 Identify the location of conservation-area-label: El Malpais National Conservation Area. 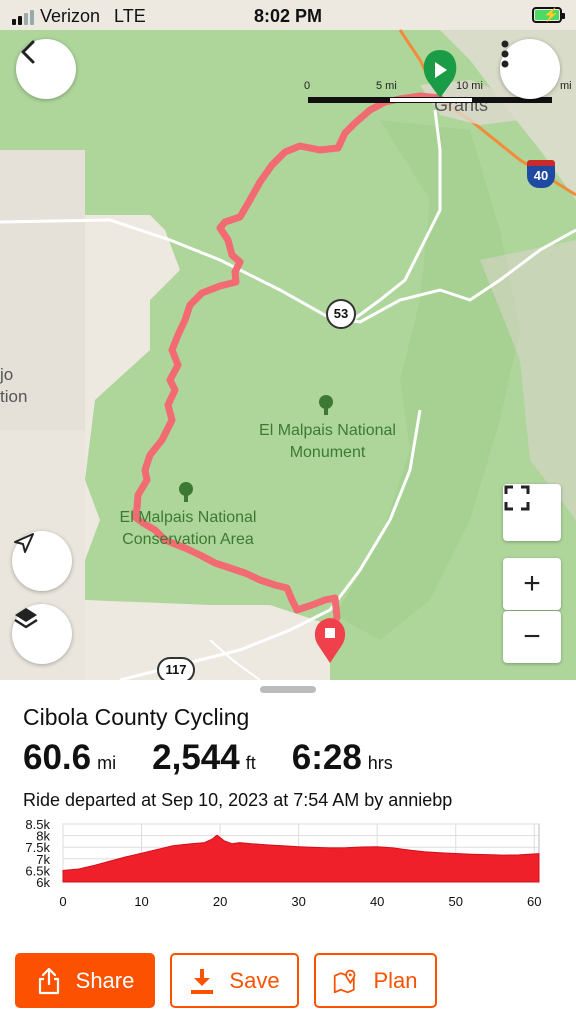
(188, 528).